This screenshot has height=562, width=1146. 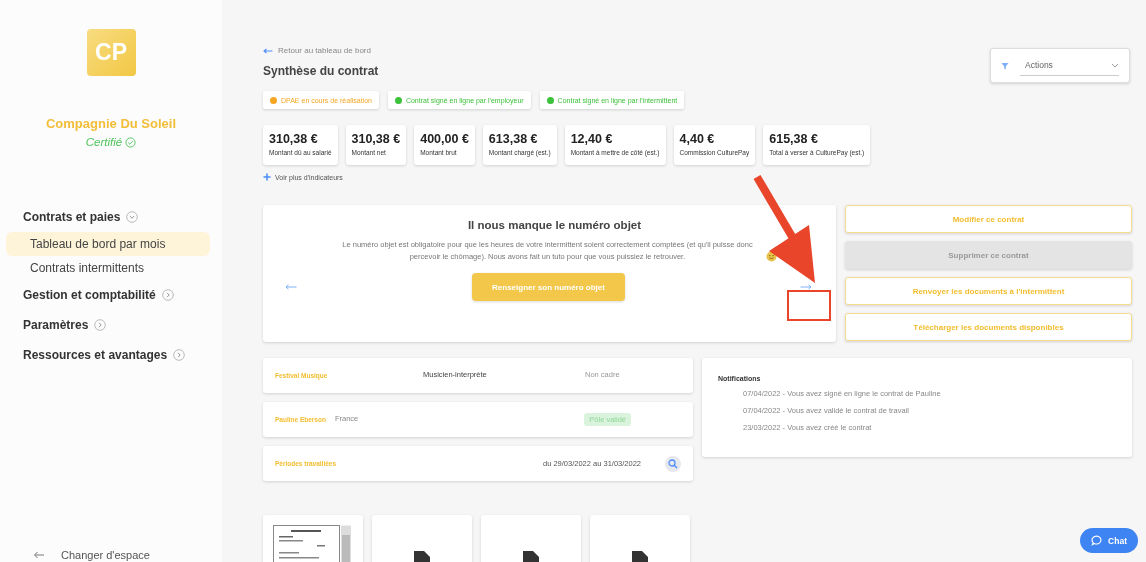 What do you see at coordinates (89, 295) in the screenshot?
I see `nav-section: Gestion et comptabilité` at bounding box center [89, 295].